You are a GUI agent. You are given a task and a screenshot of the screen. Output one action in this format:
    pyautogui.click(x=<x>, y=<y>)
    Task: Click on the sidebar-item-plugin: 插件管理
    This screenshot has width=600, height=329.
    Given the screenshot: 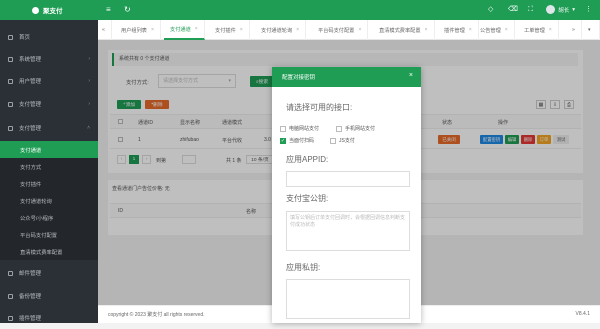 What is the action you would take?
    pyautogui.click(x=49, y=318)
    